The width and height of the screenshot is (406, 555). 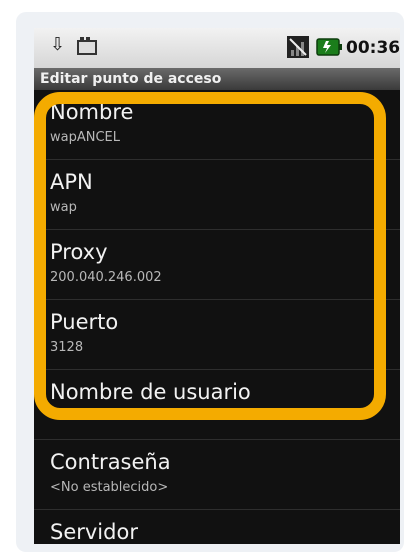 What do you see at coordinates (217, 475) in the screenshot?
I see `setting-contrasena: Contraseña <No establecido>` at bounding box center [217, 475].